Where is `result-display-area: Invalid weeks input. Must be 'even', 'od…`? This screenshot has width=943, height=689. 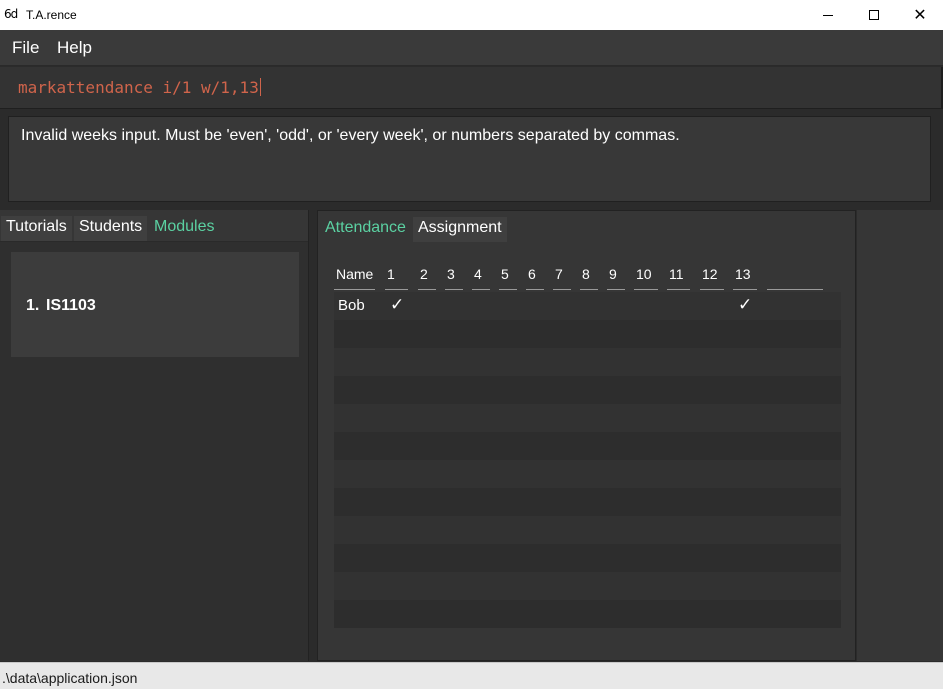
result-display-area: Invalid weeks input. Must be 'even', 'od… is located at coordinates (471, 159).